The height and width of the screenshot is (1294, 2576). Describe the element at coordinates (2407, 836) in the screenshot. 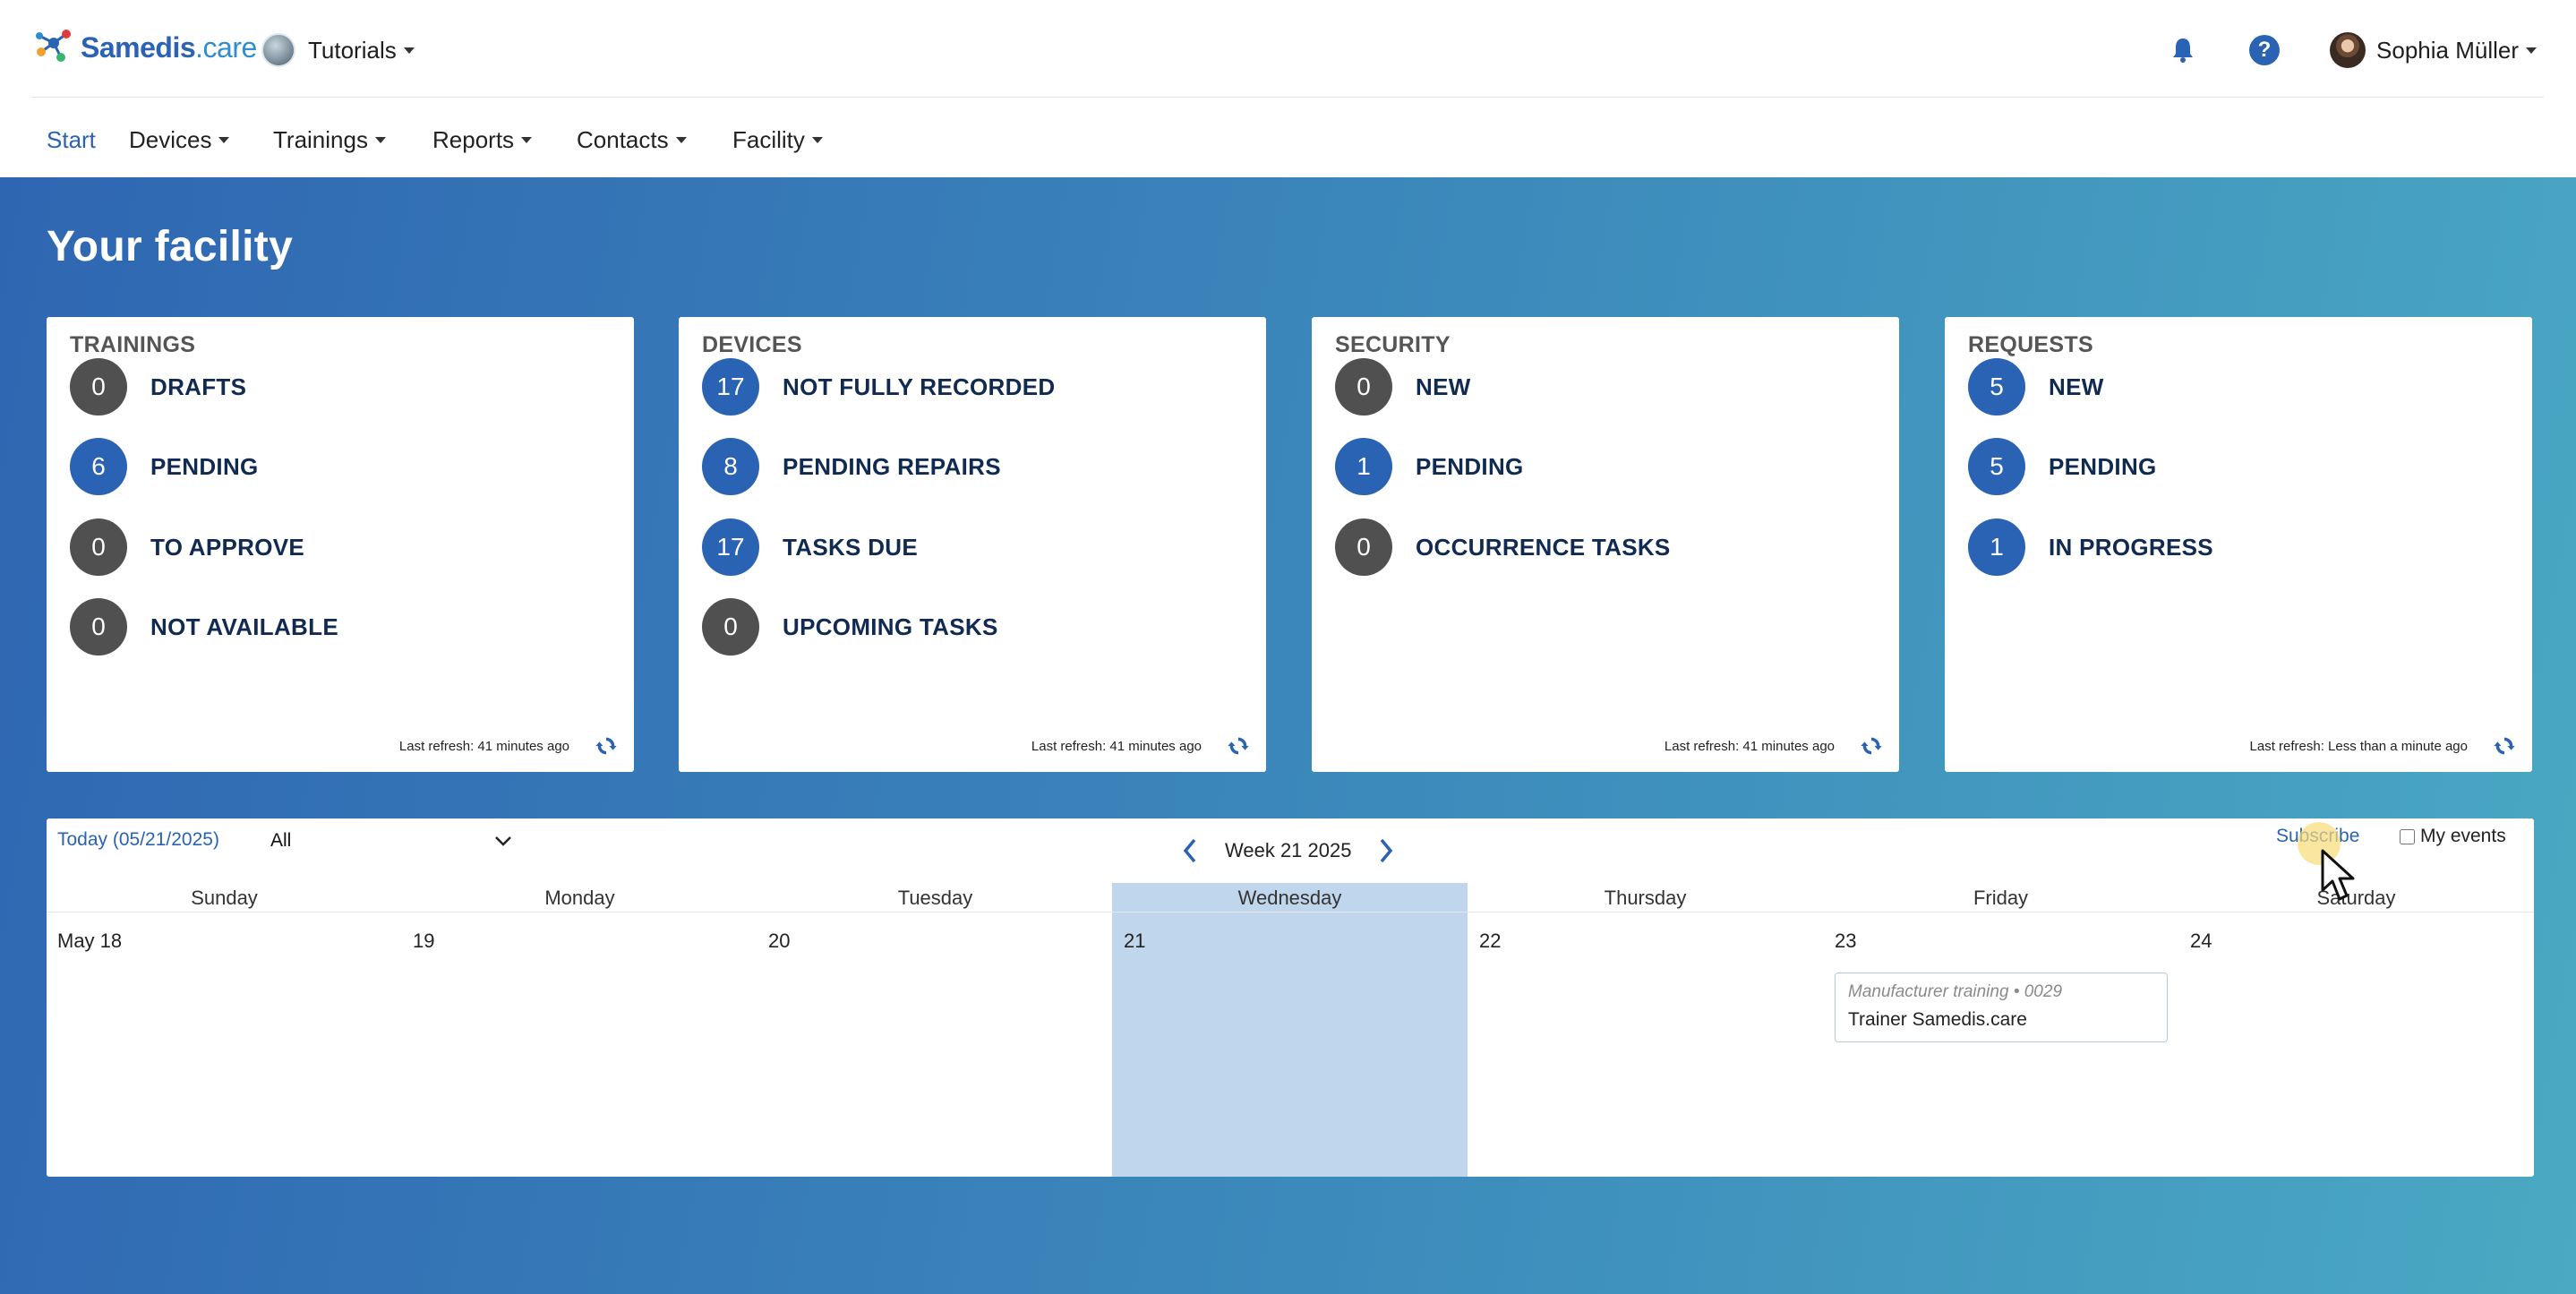

I see `my-events-checkbox` at that location.